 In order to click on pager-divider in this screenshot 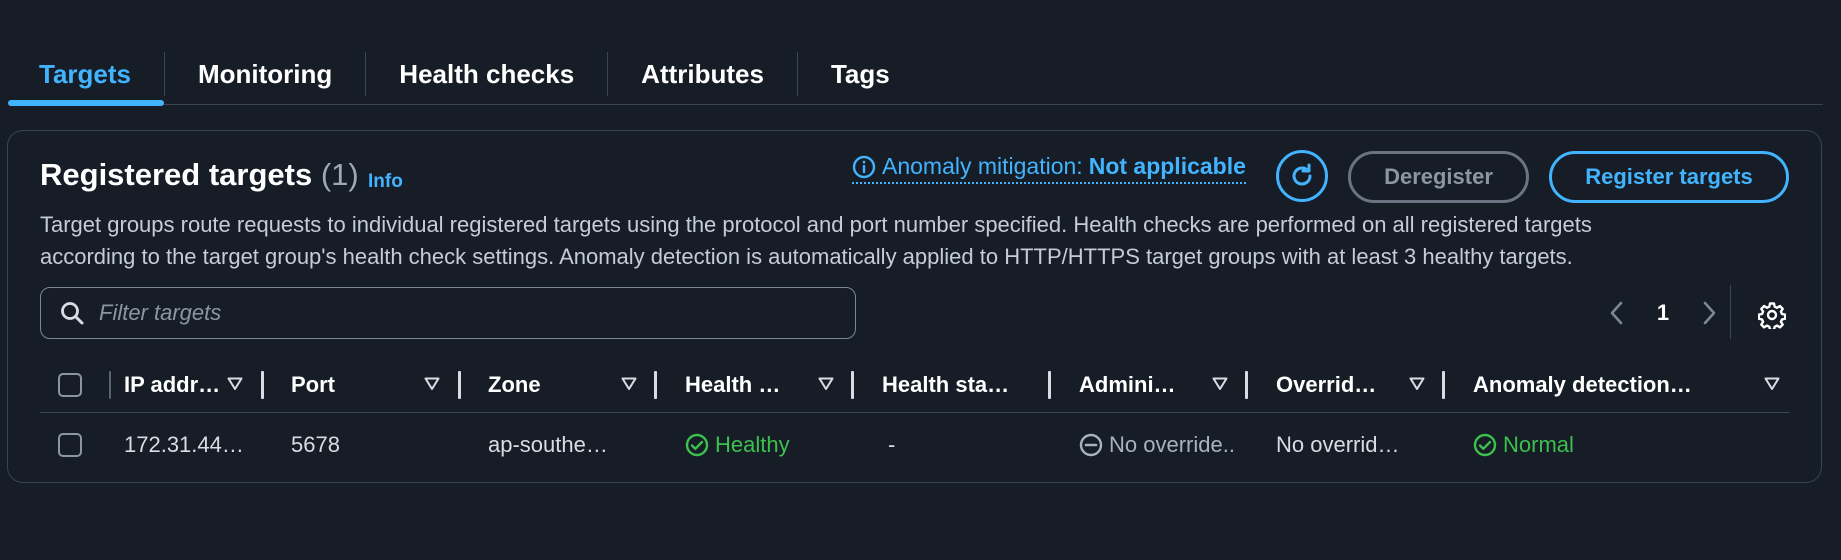, I will do `click(1730, 312)`.